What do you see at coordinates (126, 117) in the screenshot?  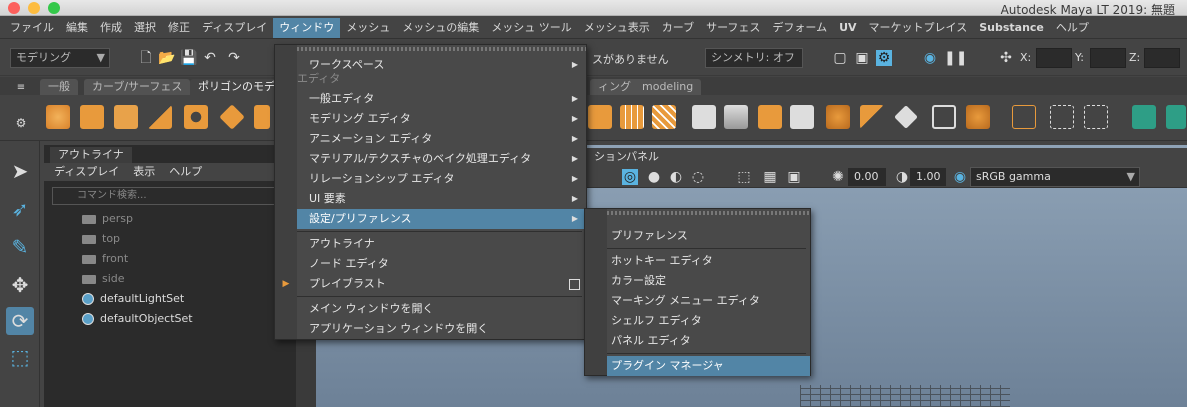 I see `poly-cylinder-icon` at bounding box center [126, 117].